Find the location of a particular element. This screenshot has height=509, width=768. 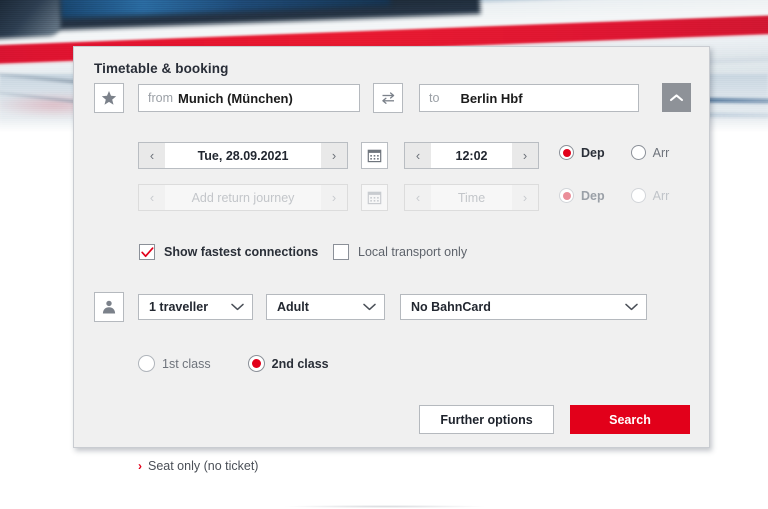

second-class-radio-dot is located at coordinates (256, 363).